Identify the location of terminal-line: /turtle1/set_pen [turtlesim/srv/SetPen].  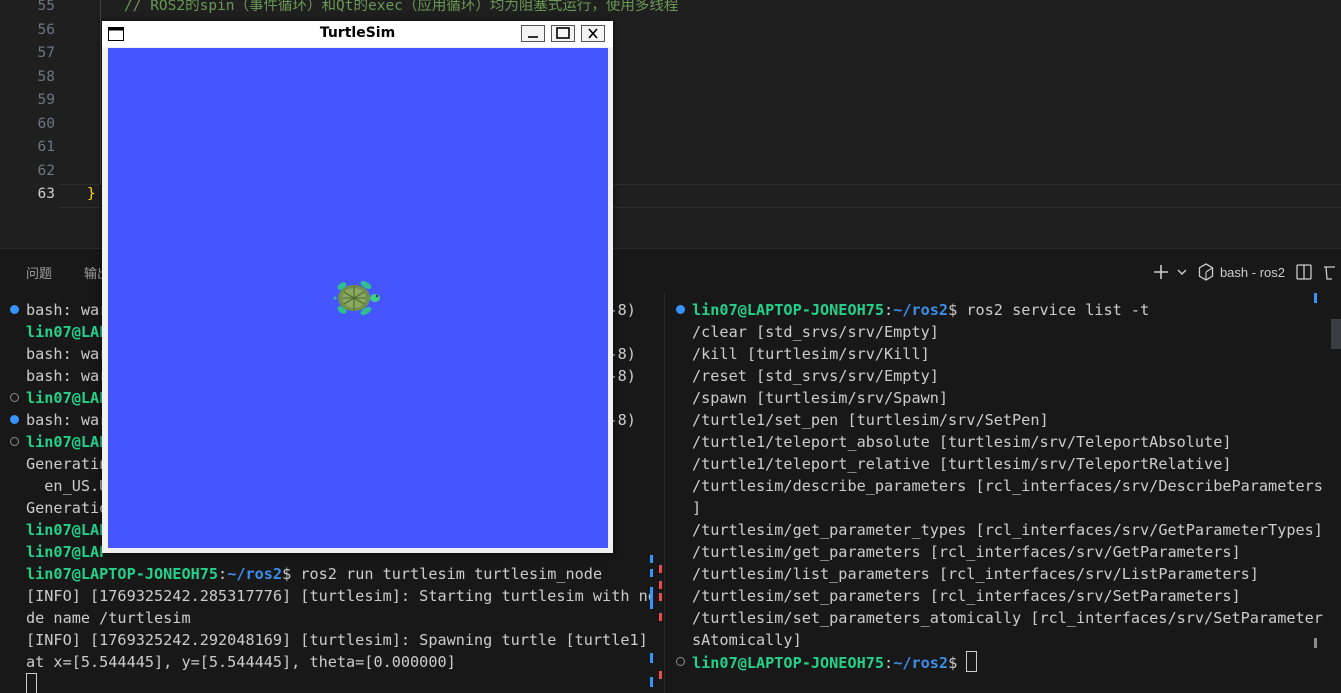
(870, 420).